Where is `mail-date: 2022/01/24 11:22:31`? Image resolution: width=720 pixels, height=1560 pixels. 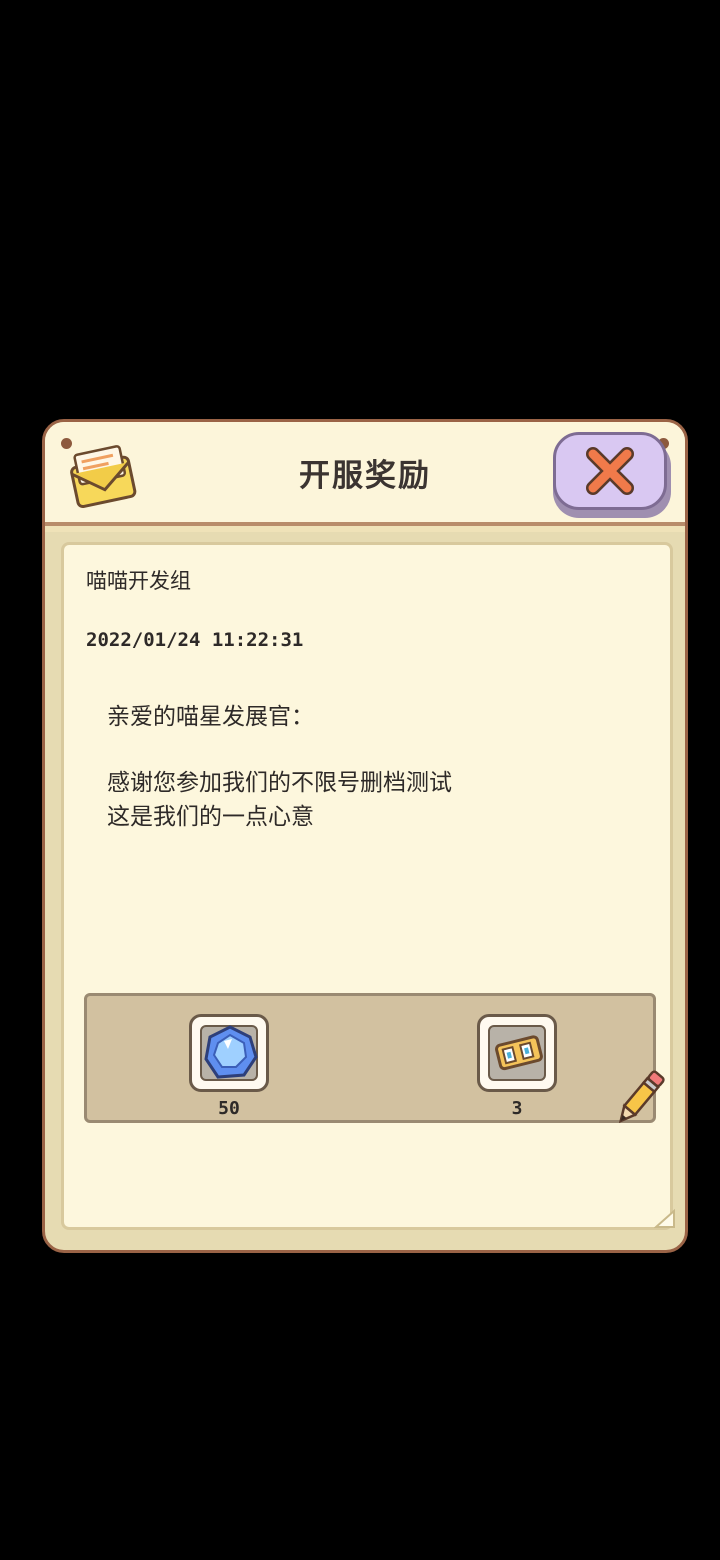 mail-date: 2022/01/24 11:22:31 is located at coordinates (195, 640).